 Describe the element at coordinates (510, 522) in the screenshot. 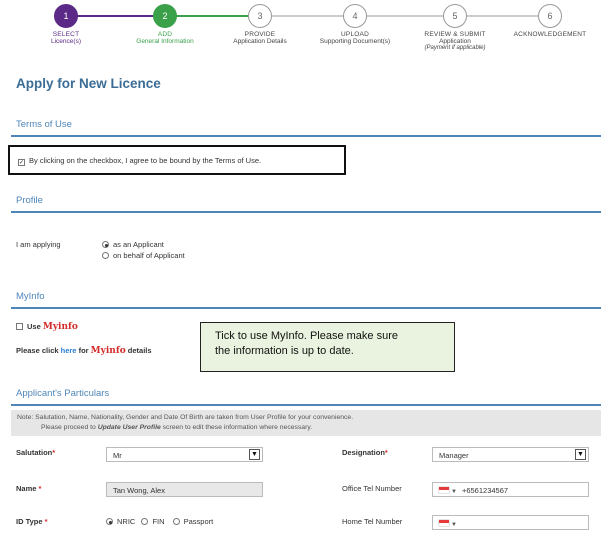

I see `home-tel-field: ▼` at that location.